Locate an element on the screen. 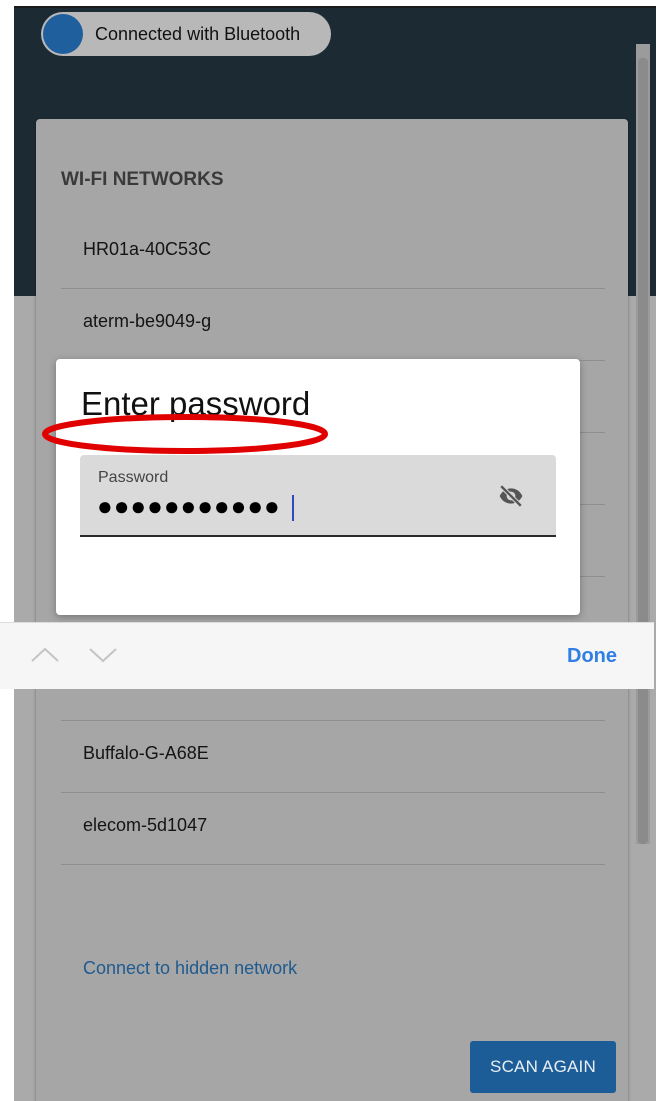 The width and height of the screenshot is (657, 1101). bluetooth-status-pill: Connected with Bluetooth is located at coordinates (186, 34).